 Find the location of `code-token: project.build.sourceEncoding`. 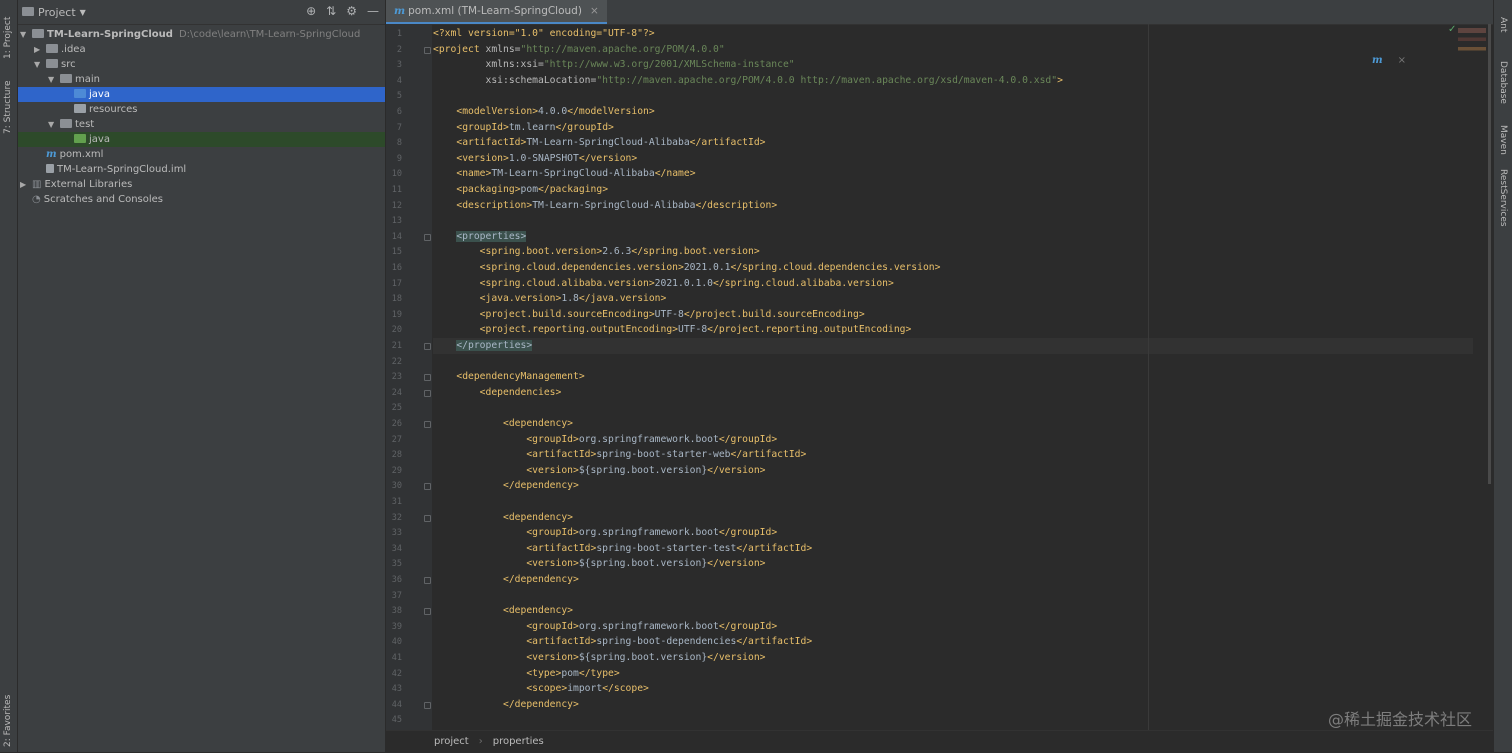

code-token: project.build.sourceEncoding is located at coordinates (777, 314).